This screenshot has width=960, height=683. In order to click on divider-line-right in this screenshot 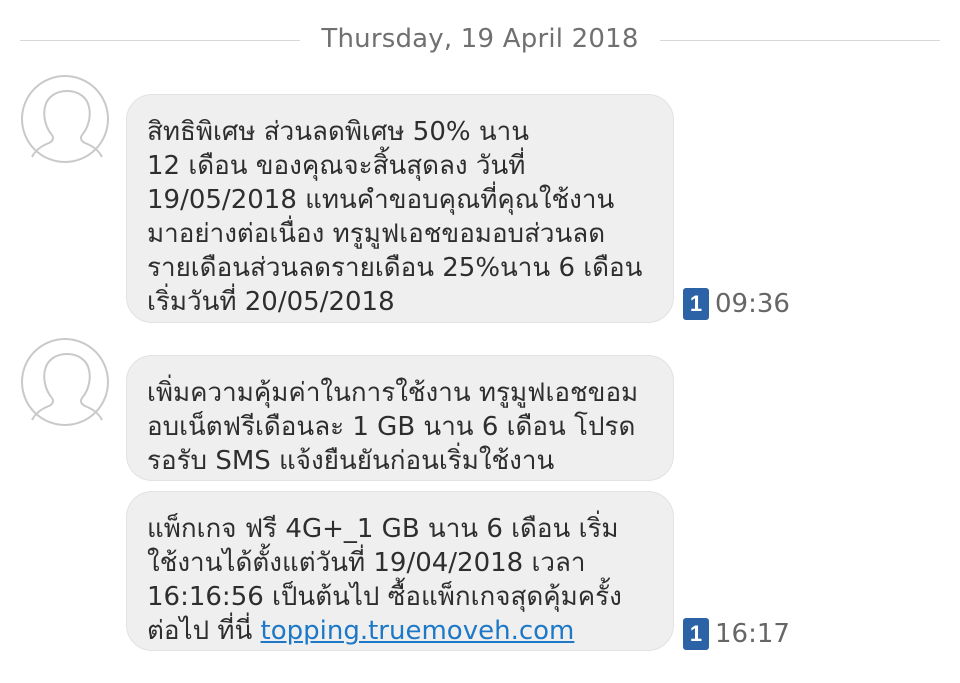, I will do `click(800, 40)`.